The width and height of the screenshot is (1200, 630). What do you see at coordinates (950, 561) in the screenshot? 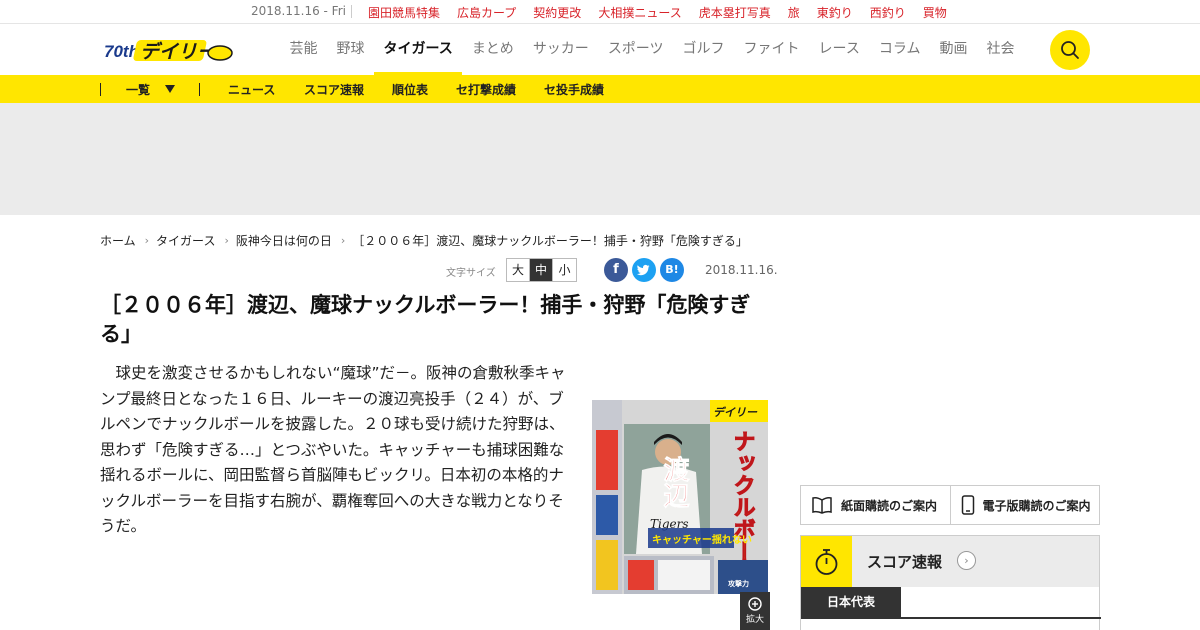
I see `score-widget-header: スコア速報 ›` at bounding box center [950, 561].